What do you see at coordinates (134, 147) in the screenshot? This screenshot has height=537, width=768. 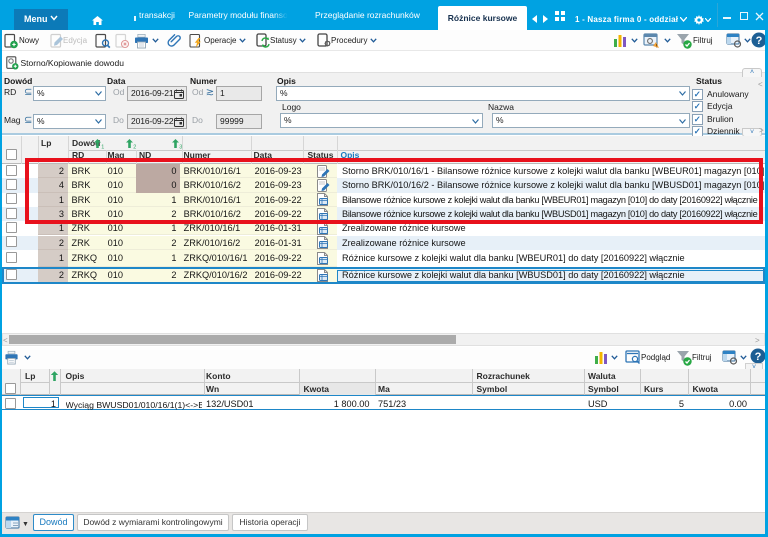 I see `svg-text: 2` at bounding box center [134, 147].